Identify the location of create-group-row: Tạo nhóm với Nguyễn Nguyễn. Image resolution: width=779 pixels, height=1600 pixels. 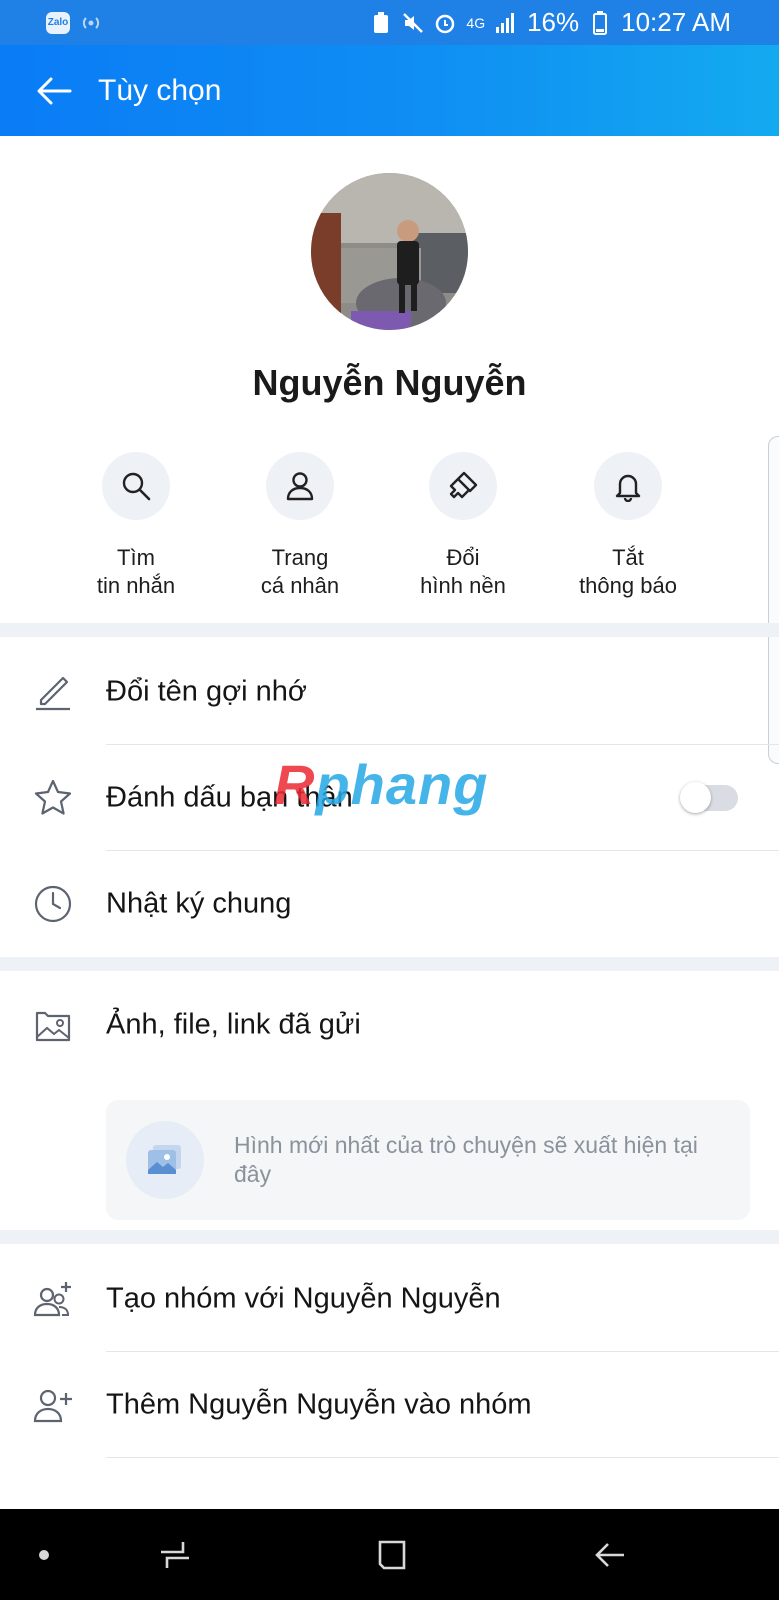
(389, 1299).